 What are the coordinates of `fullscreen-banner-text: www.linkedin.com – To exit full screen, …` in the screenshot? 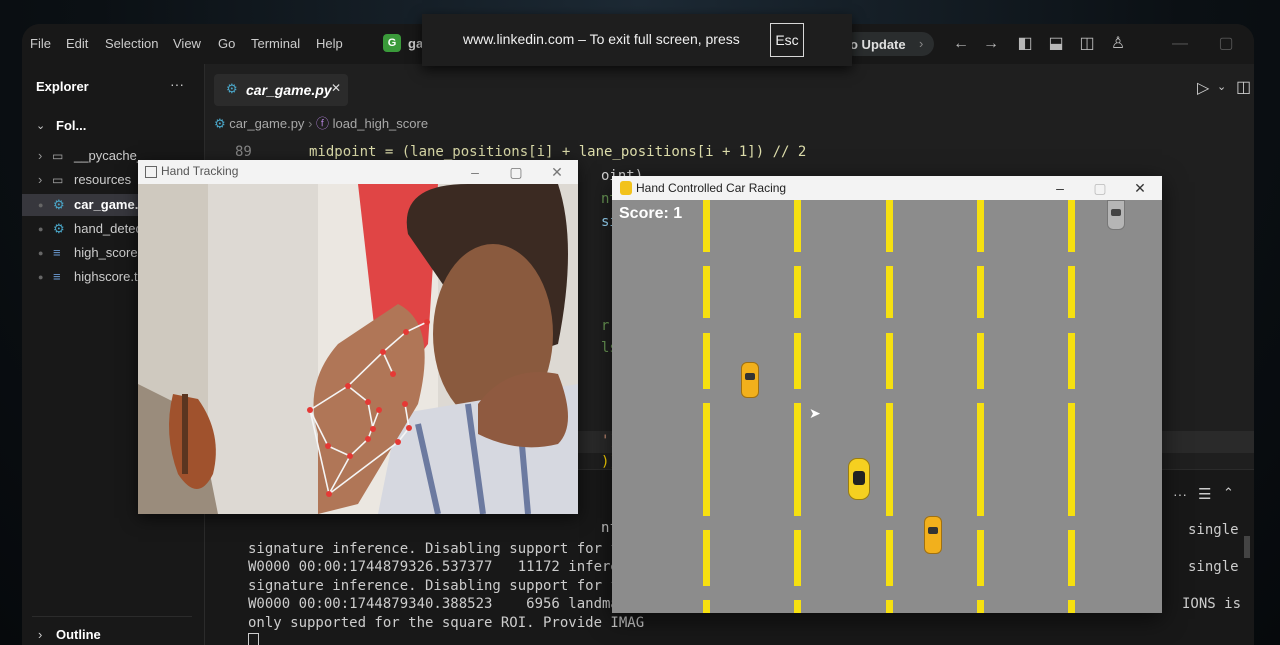 It's located at (601, 39).